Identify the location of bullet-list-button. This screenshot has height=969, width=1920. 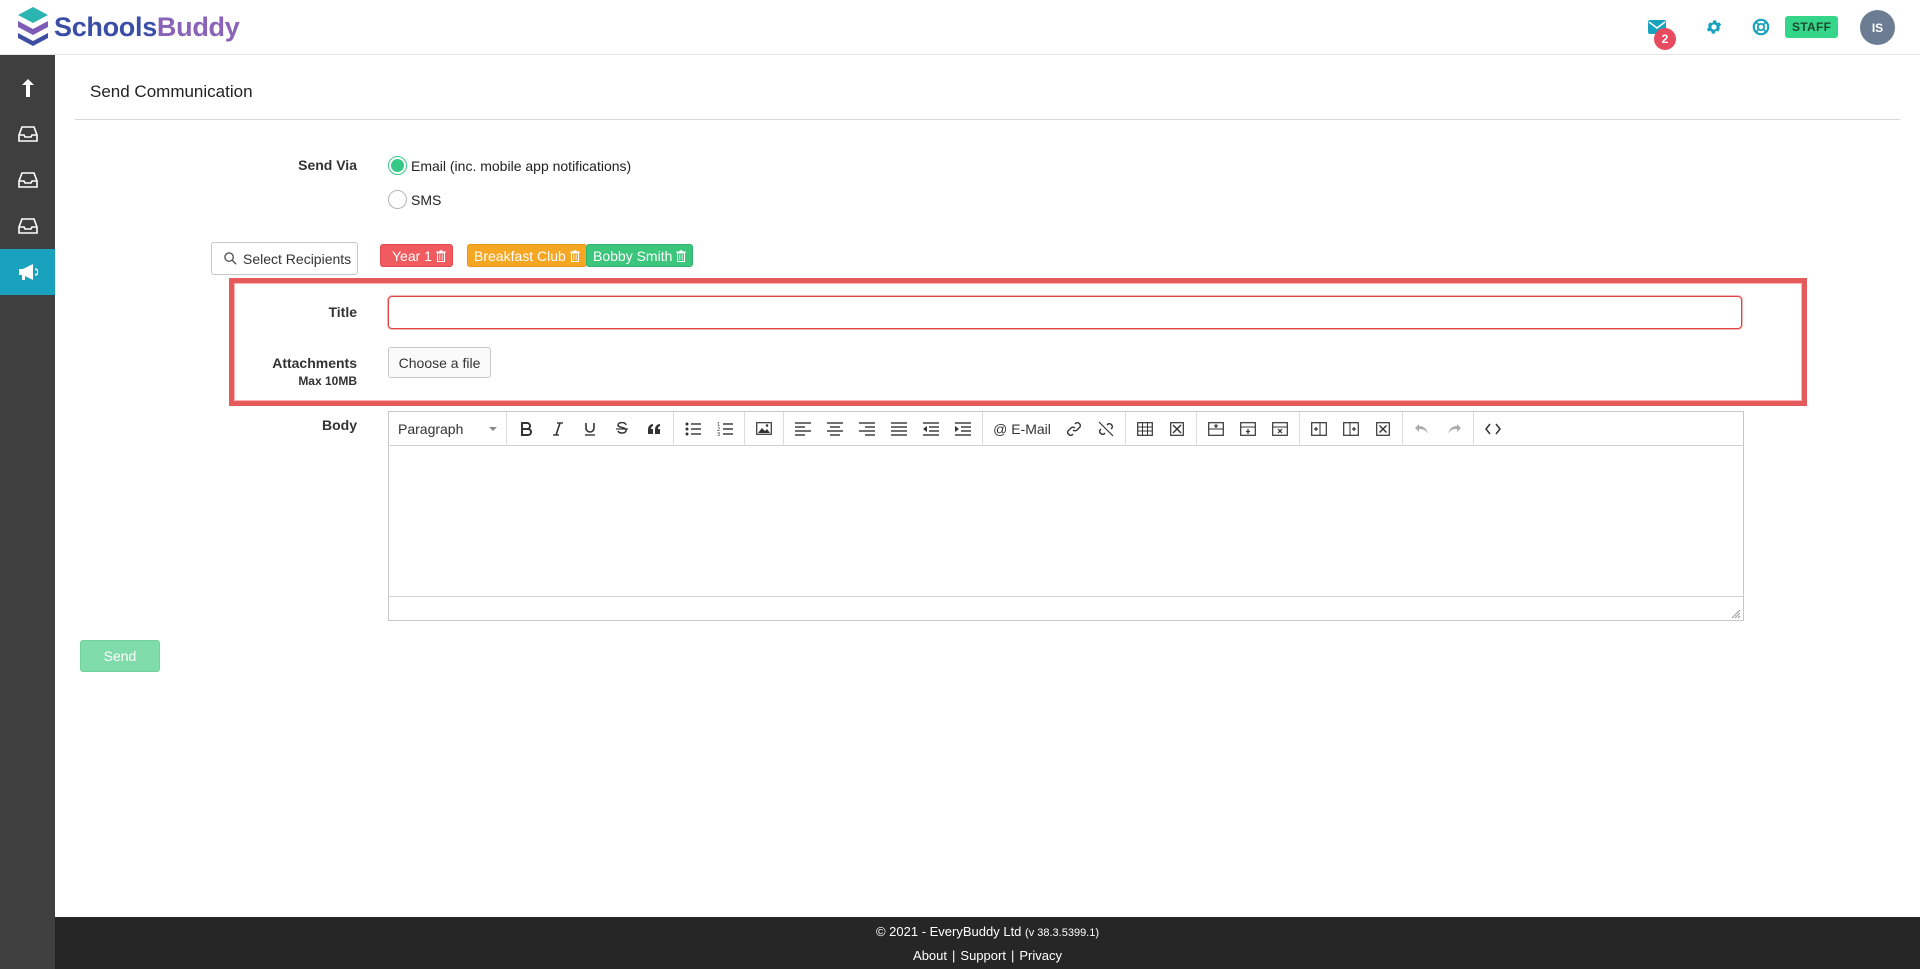
(693, 429).